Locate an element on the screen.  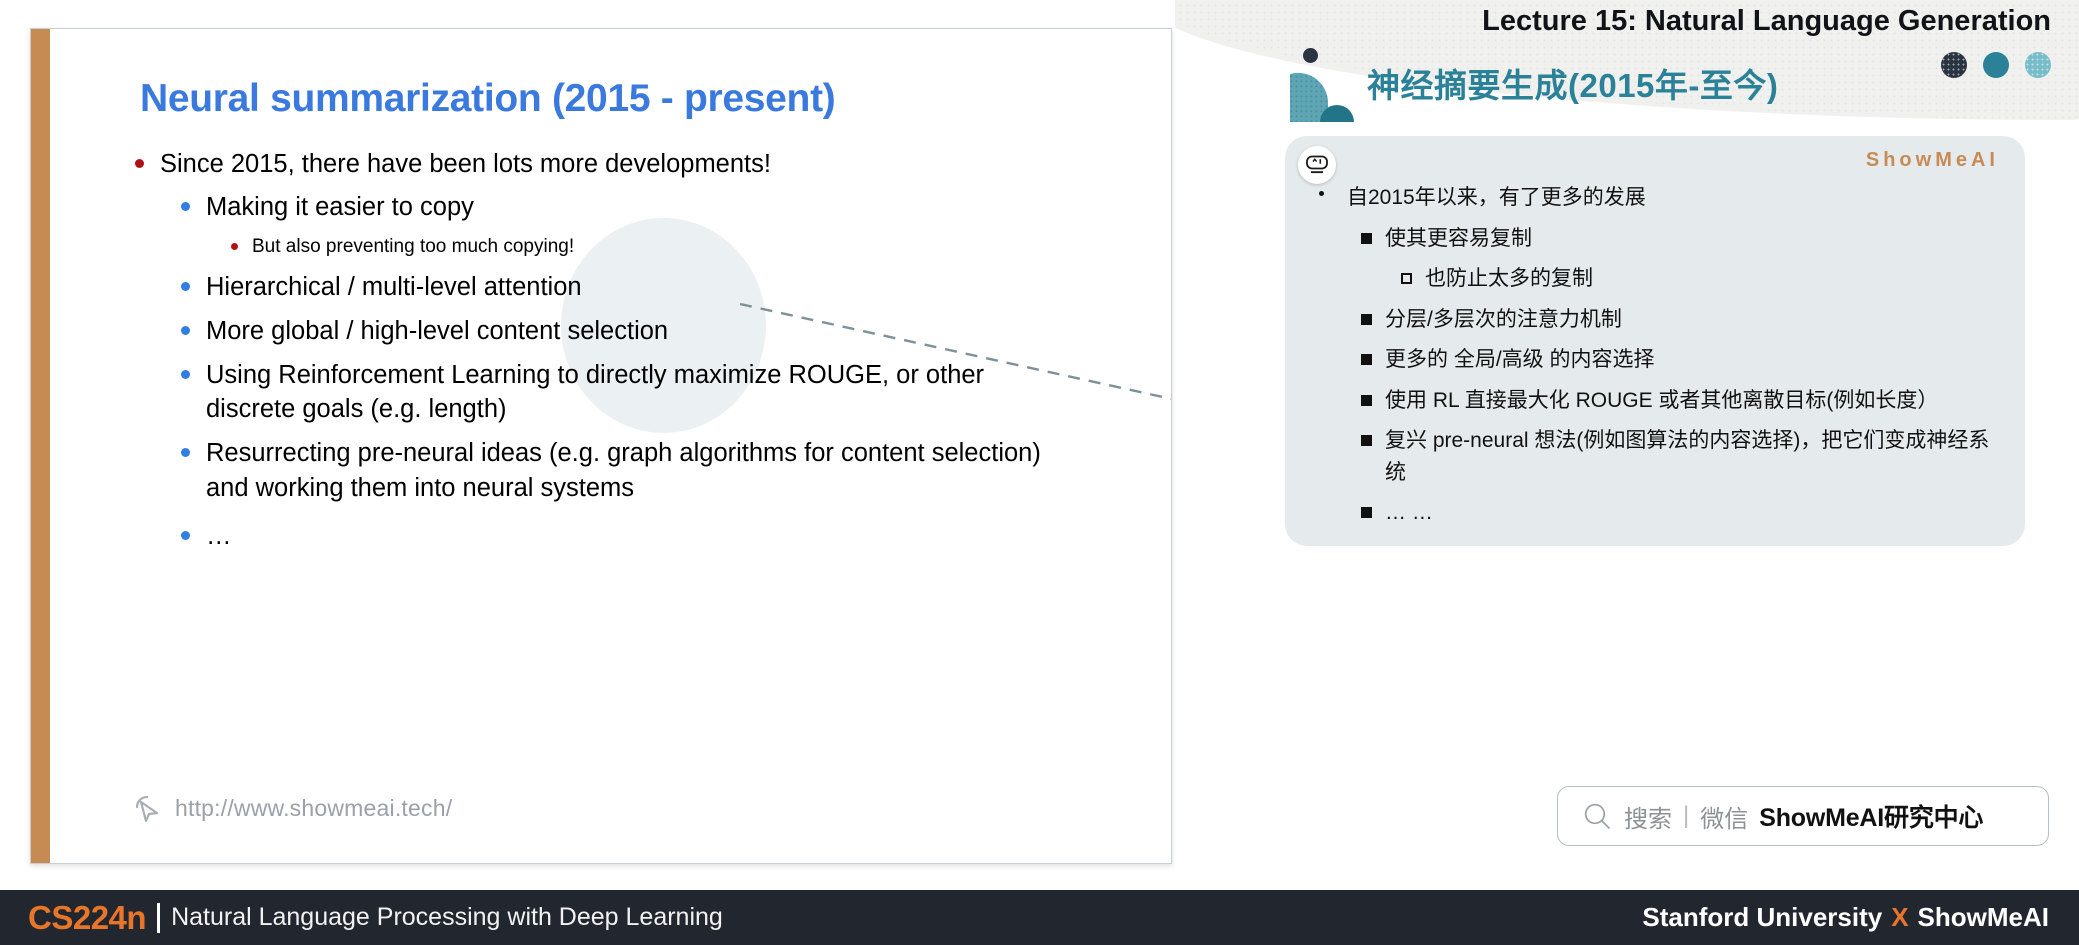
search-input: 搜索 | 微信 ShowMeAI研究中心 is located at coordinates (1803, 816).